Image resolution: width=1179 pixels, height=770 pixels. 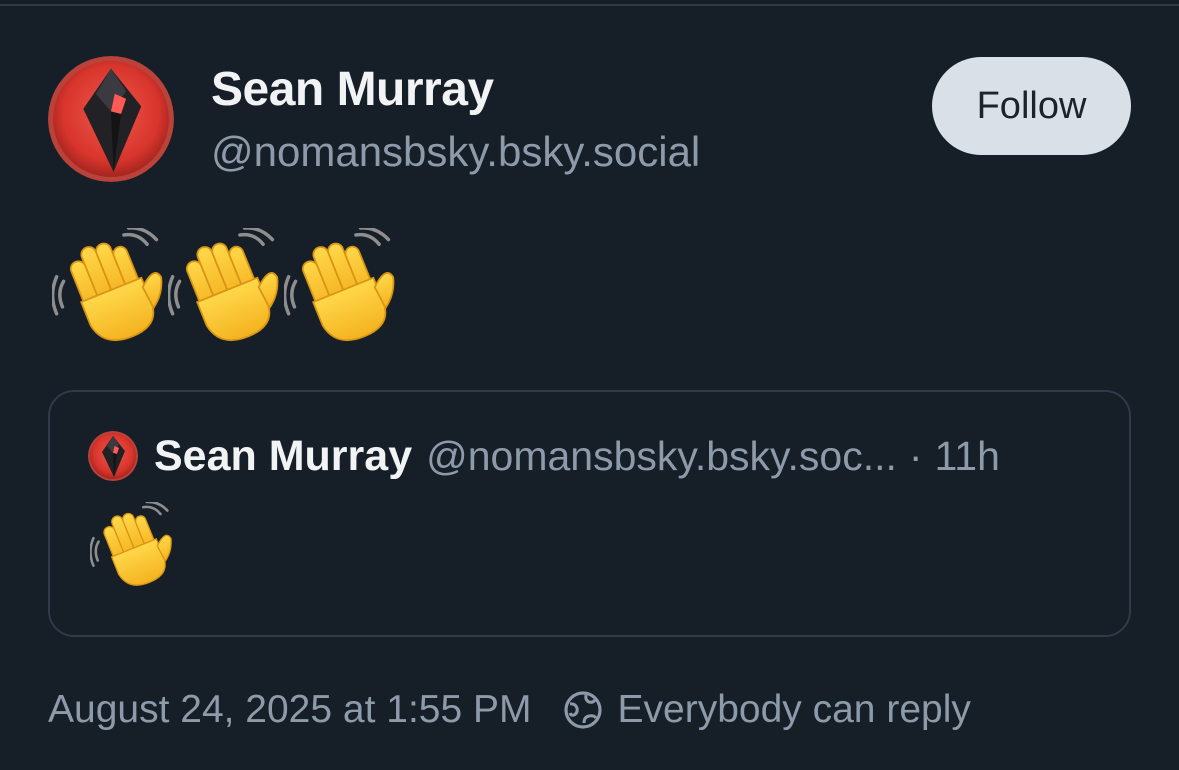 I want to click on quoted-author-name: Sean Murray, so click(x=283, y=456).